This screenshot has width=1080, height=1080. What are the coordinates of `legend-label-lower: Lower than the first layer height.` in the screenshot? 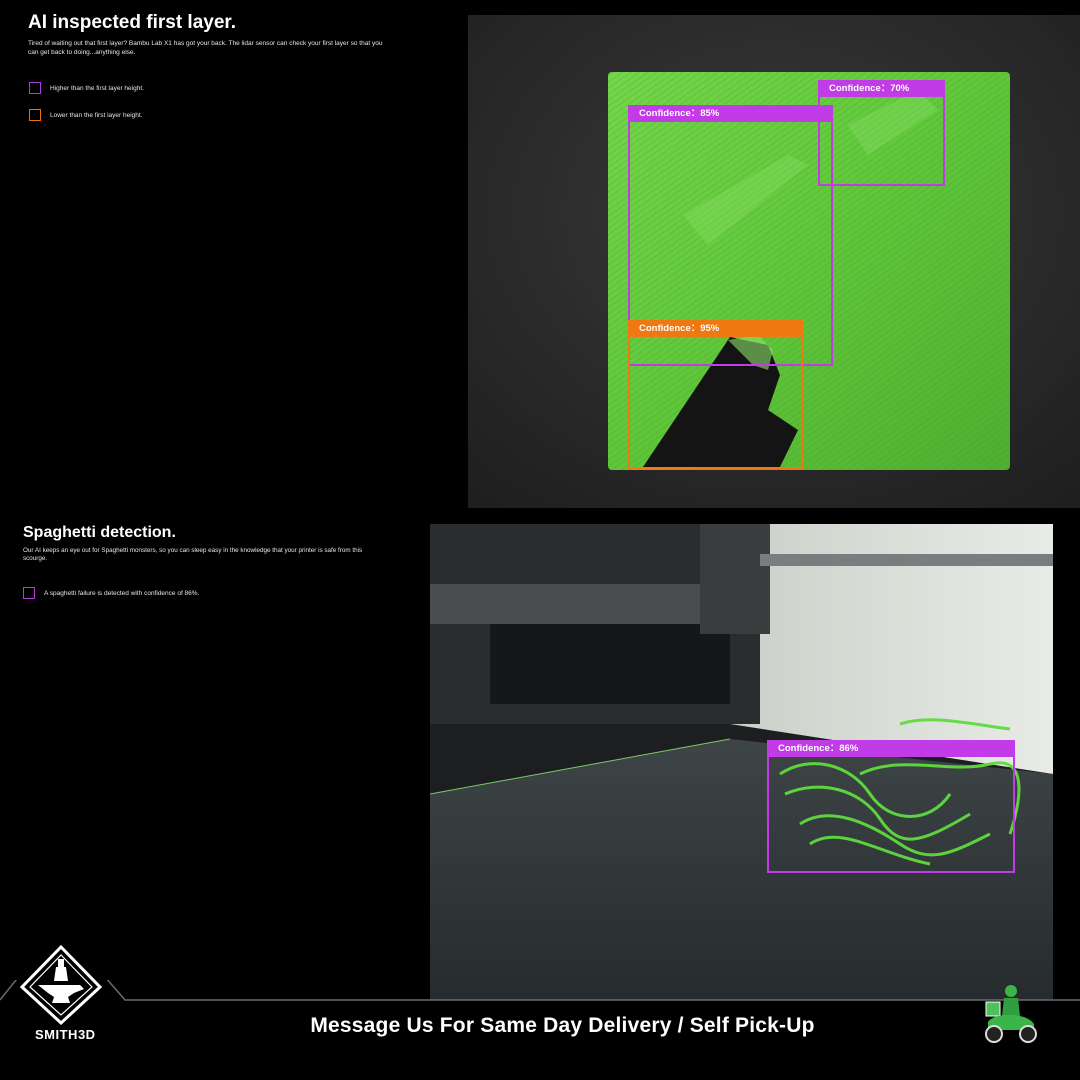 It's located at (96, 115).